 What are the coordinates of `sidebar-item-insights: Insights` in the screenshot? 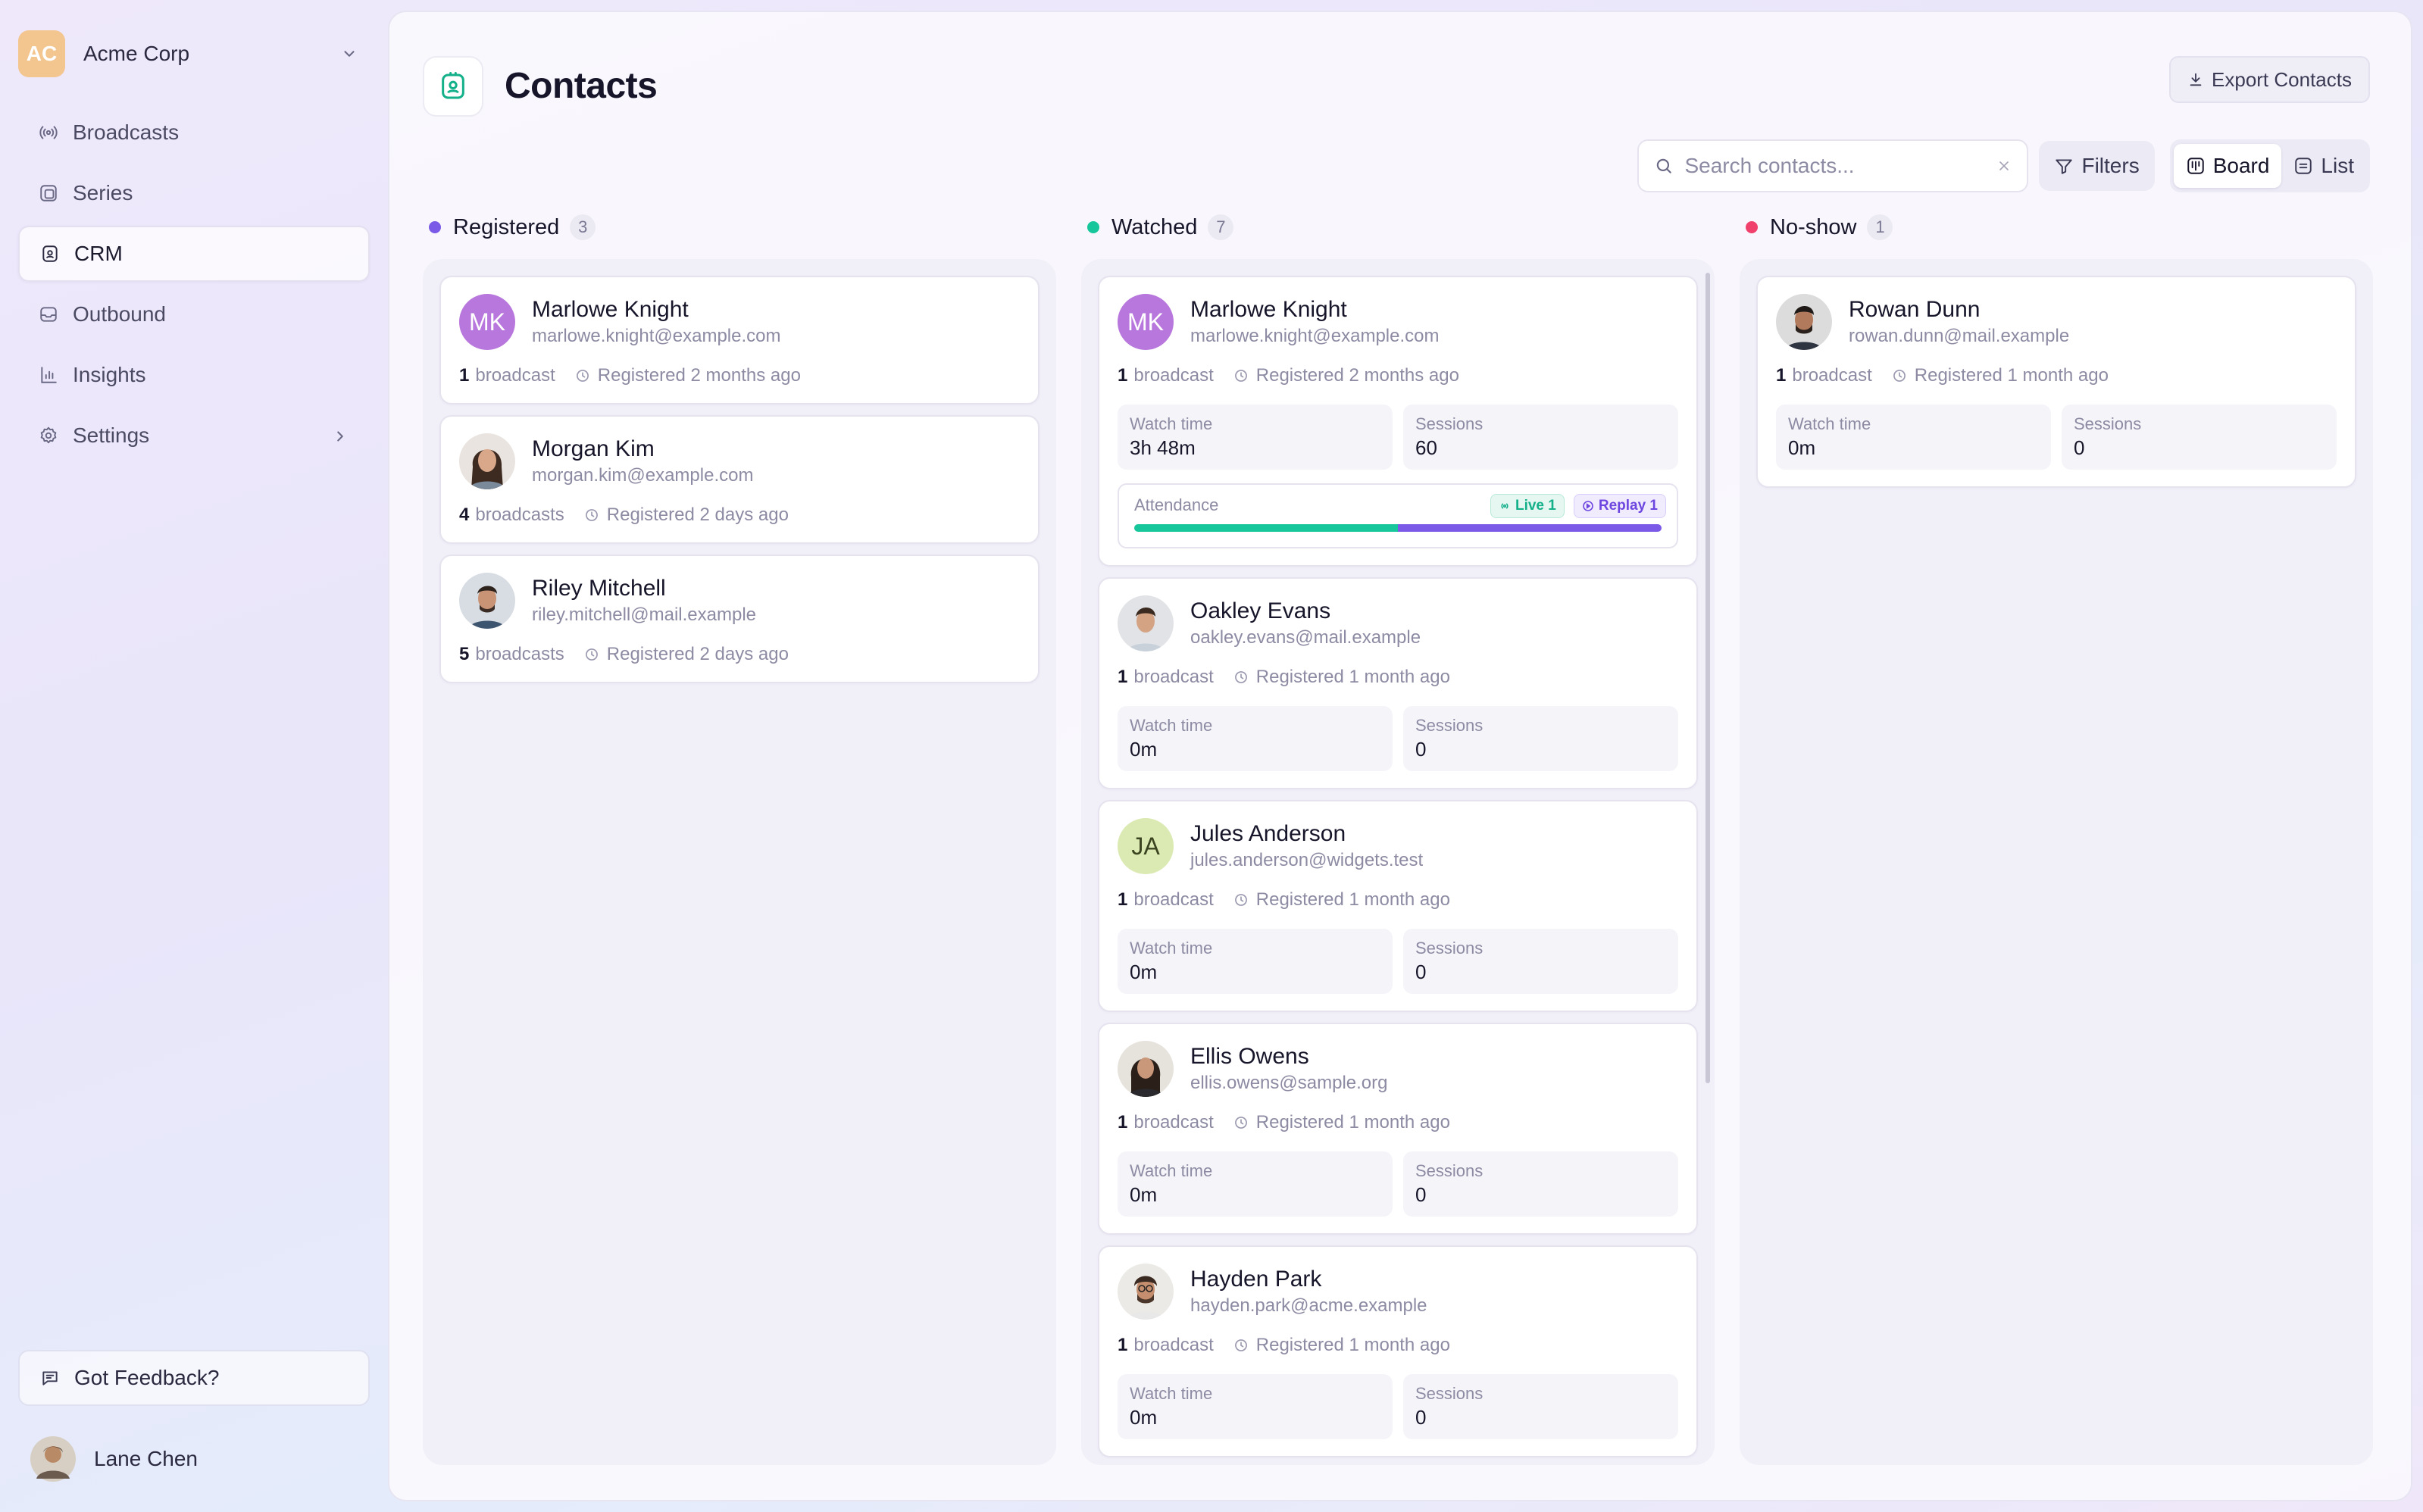 It's located at (194, 375).